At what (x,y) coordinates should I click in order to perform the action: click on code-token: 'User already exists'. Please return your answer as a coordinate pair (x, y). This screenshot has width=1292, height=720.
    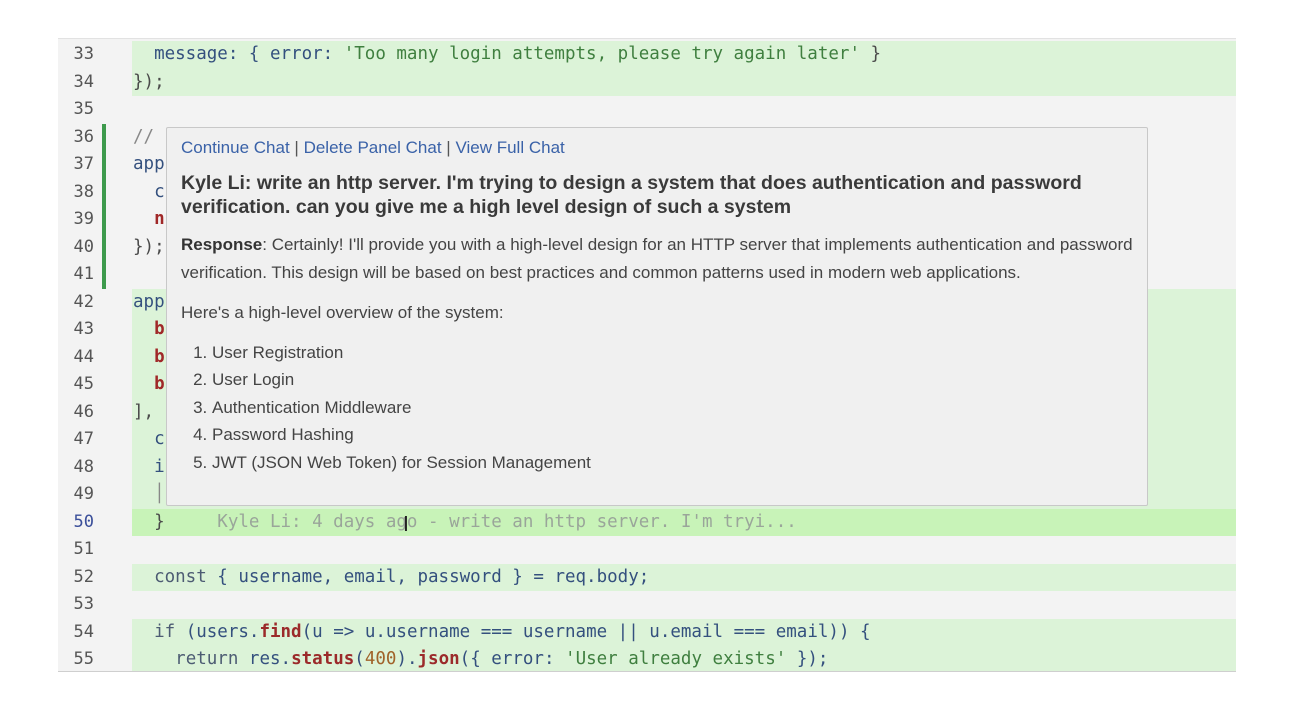
    Looking at the image, I should click on (676, 659).